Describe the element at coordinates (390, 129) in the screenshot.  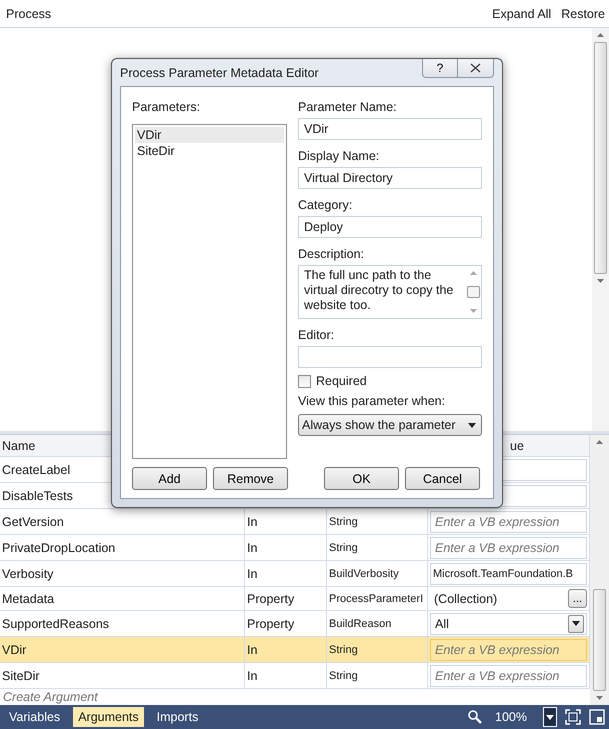
I see `input-field: VDir` at that location.